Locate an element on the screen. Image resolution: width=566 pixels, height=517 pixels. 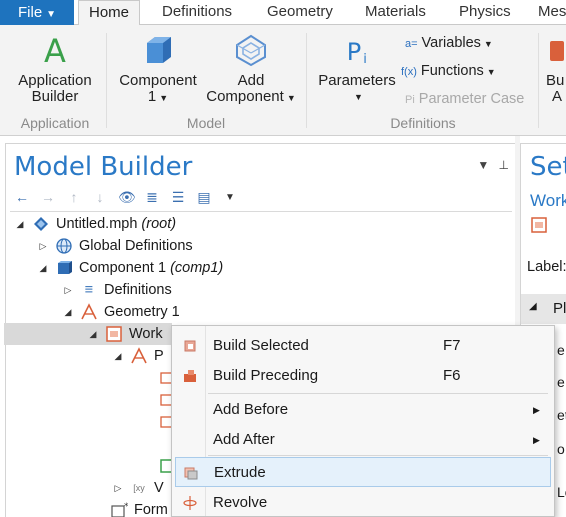
collapse-all-icon: ≣ is located at coordinates (152, 197).